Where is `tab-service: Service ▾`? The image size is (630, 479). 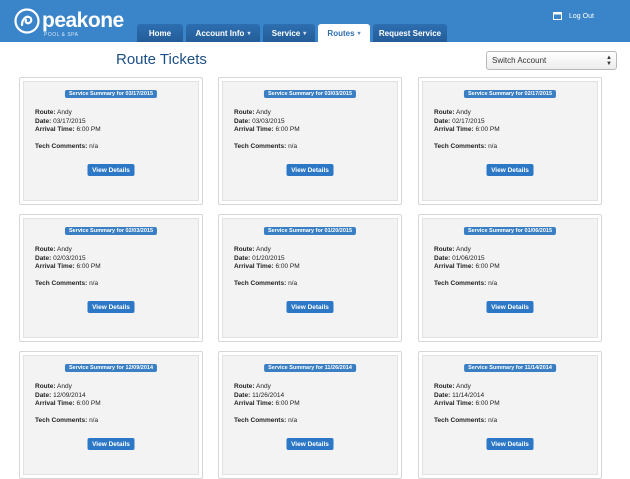 tab-service: Service ▾ is located at coordinates (289, 33).